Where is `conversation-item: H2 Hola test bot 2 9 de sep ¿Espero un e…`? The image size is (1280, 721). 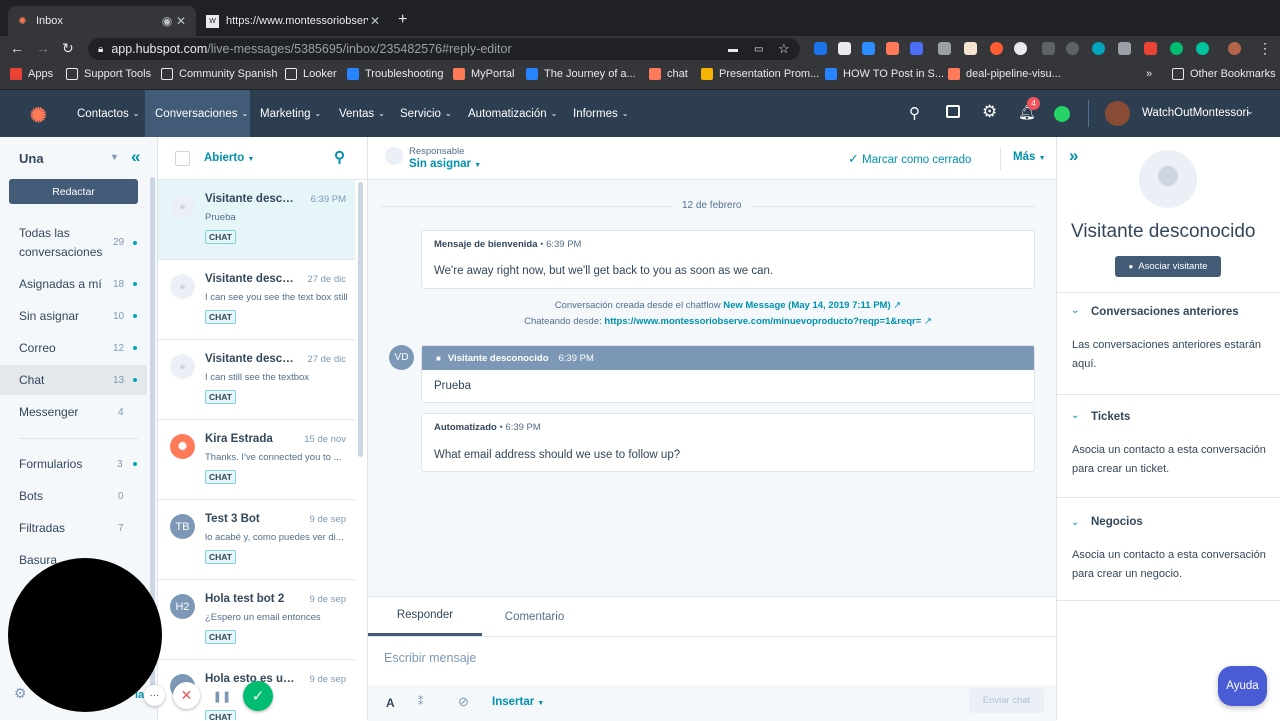
conversation-item: H2 Hola test bot 2 9 de sep ¿Espero un e… is located at coordinates (256, 620).